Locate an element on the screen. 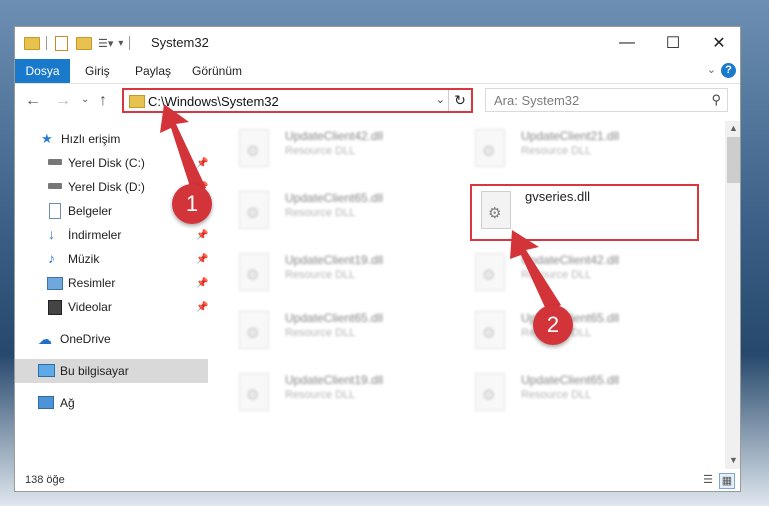 The image size is (769, 506). step-2-badge: 2 is located at coordinates (553, 325).